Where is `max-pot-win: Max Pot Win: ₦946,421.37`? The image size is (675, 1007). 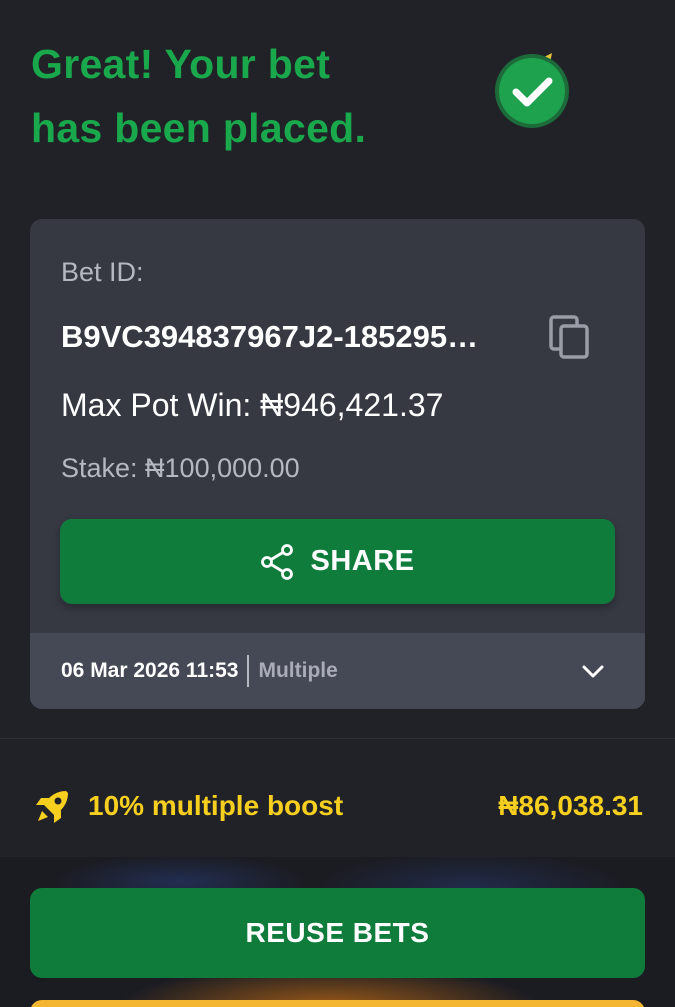 max-pot-win: Max Pot Win: ₦946,421.37 is located at coordinates (252, 405).